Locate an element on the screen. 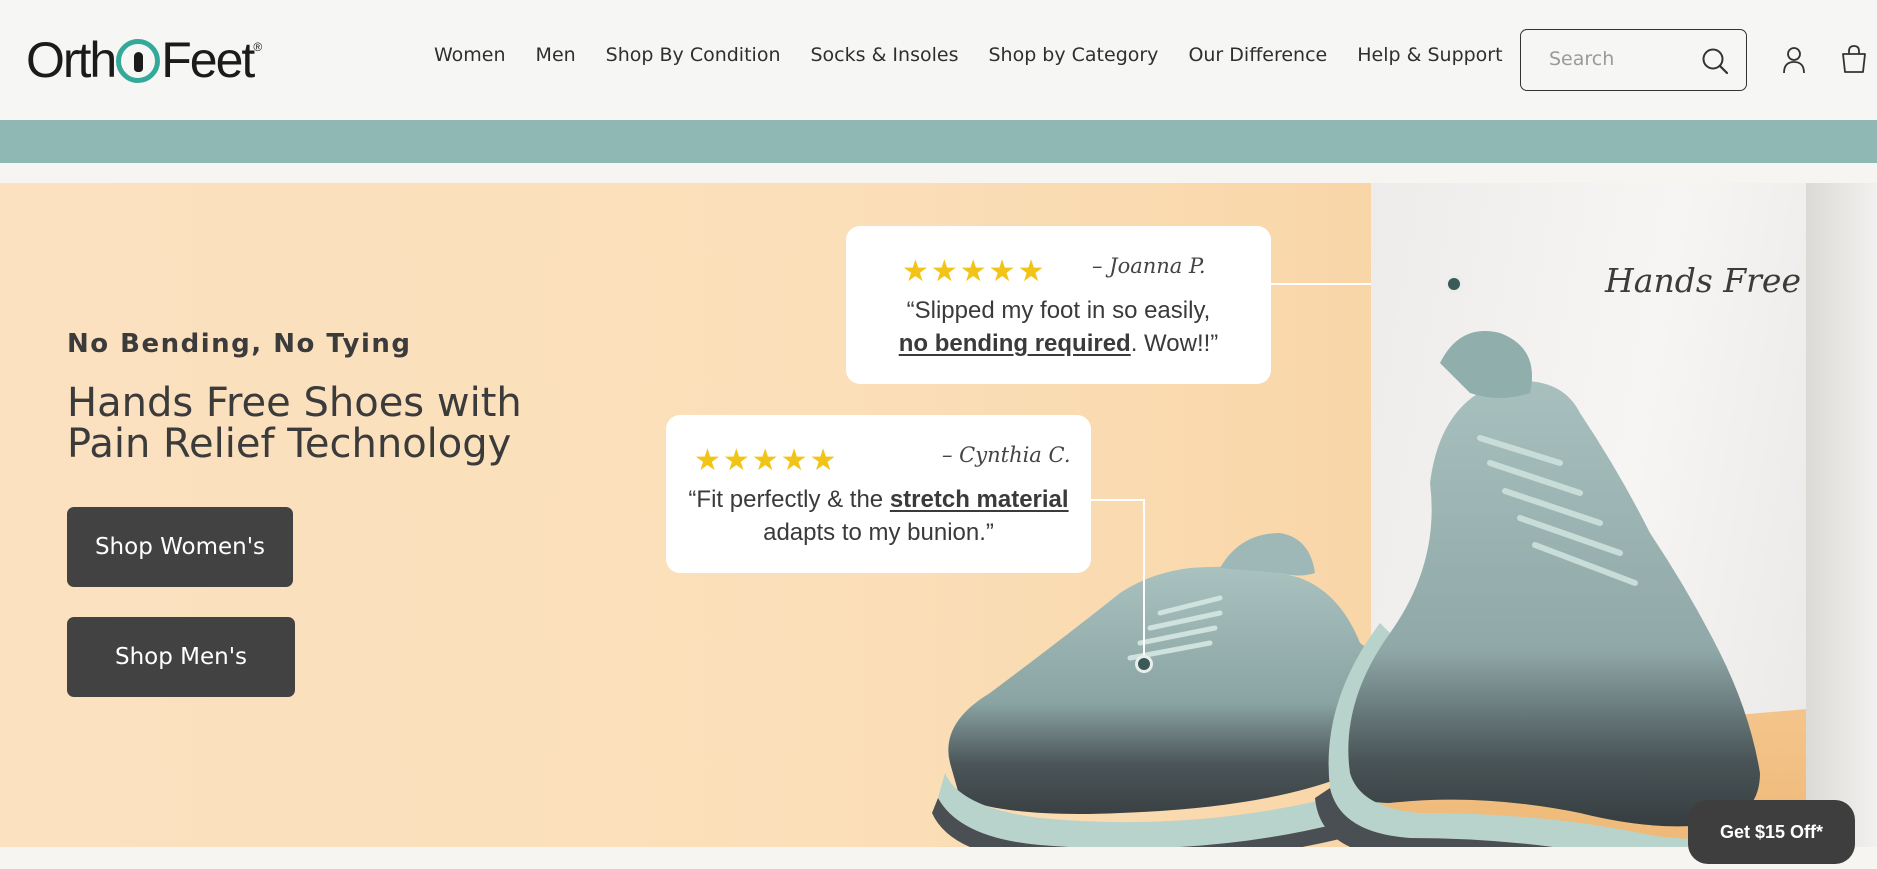 Image resolution: width=1877 pixels, height=869 pixels. quote-highlight: stretch material is located at coordinates (979, 499).